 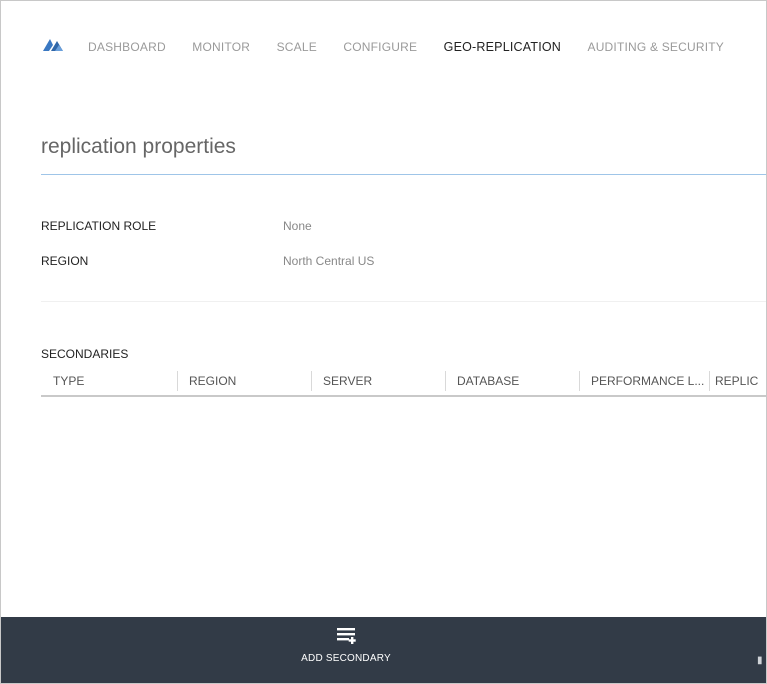 What do you see at coordinates (760, 660) in the screenshot?
I see `truncated-command-glyph: ▮` at bounding box center [760, 660].